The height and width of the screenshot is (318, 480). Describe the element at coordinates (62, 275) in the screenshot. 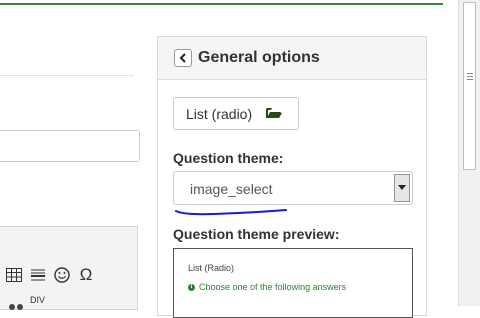

I see `smiley-icon` at that location.